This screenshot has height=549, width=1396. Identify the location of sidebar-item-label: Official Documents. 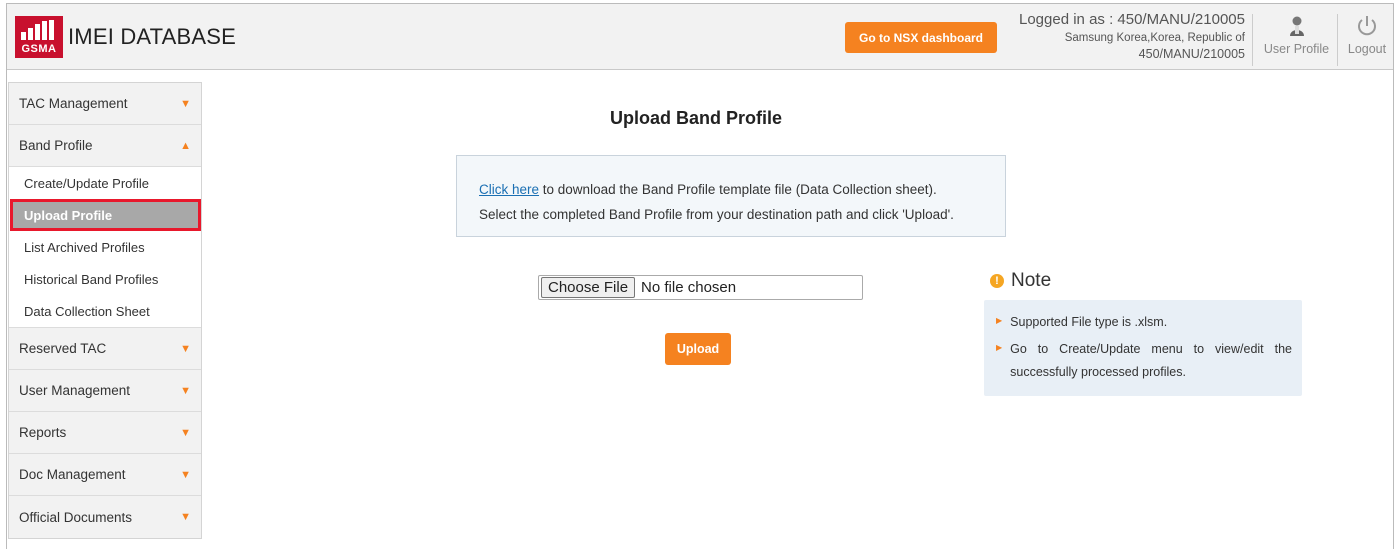
(76, 517).